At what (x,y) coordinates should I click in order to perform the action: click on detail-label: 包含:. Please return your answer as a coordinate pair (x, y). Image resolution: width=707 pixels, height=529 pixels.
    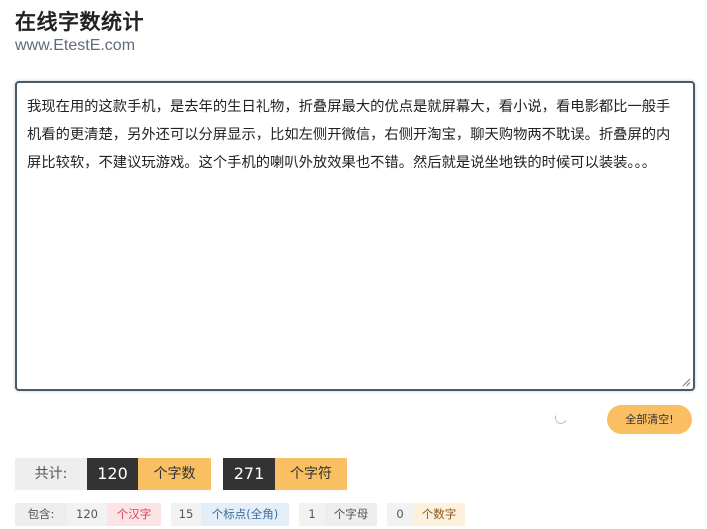
    Looking at the image, I should click on (41, 514).